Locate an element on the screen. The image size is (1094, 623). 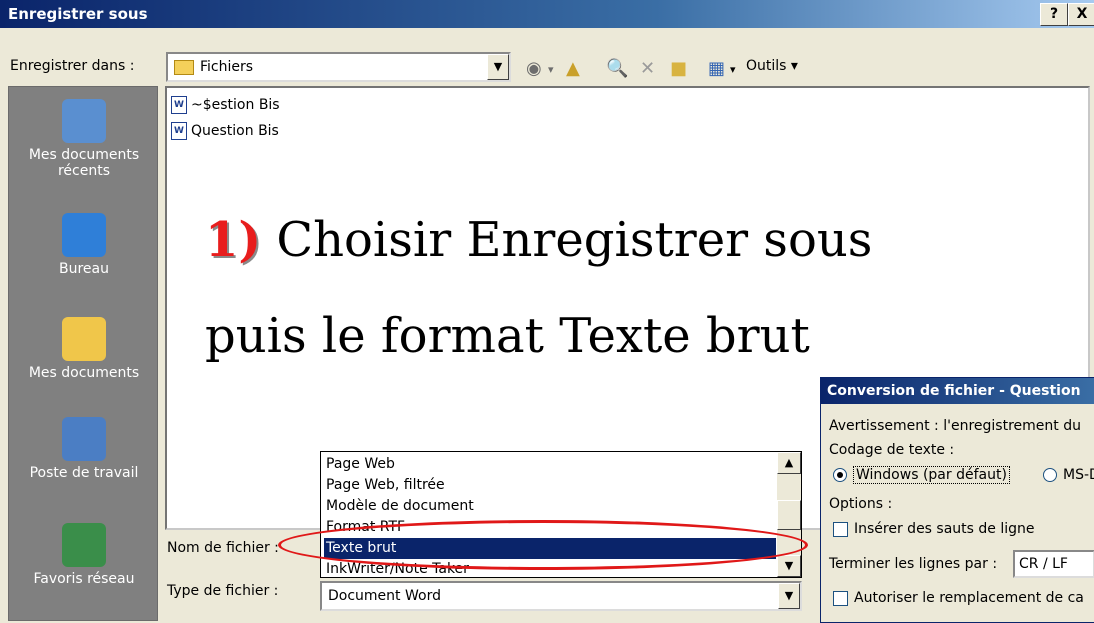
delete-icon: ✕ is located at coordinates (647, 68).